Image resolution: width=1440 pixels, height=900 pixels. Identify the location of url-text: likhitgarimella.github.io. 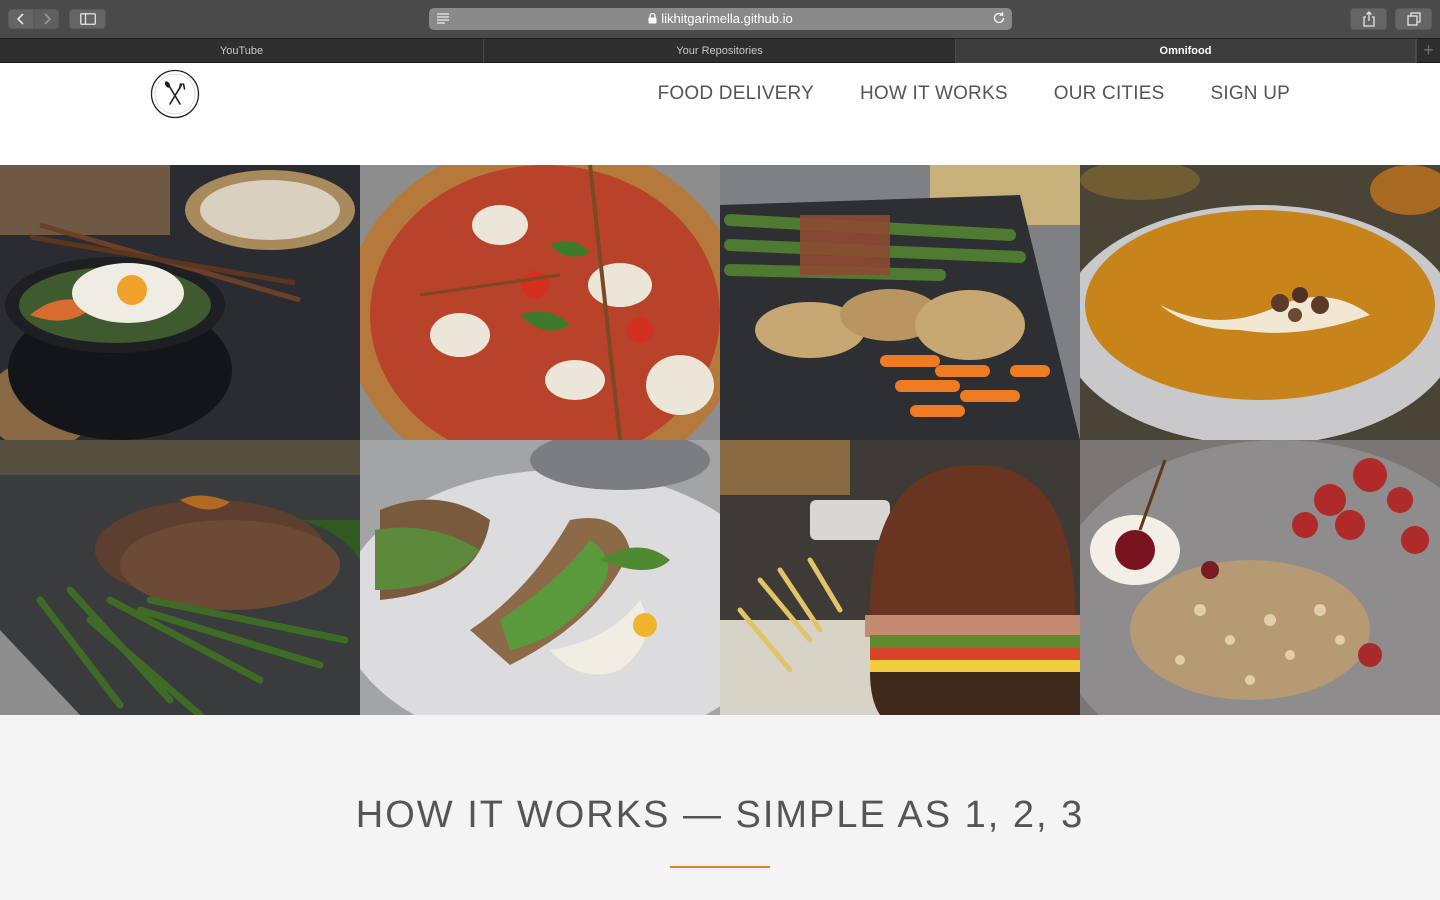
(727, 18).